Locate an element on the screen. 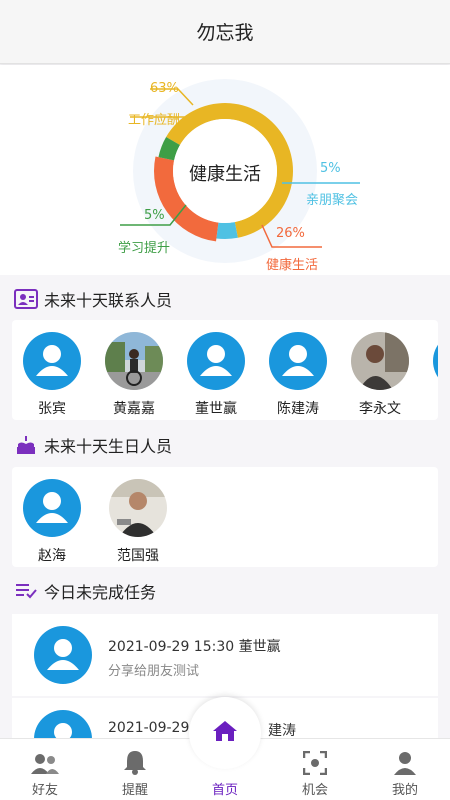 The image size is (450, 800). birthdays-title: 未来十天生日人员 is located at coordinates (108, 446).